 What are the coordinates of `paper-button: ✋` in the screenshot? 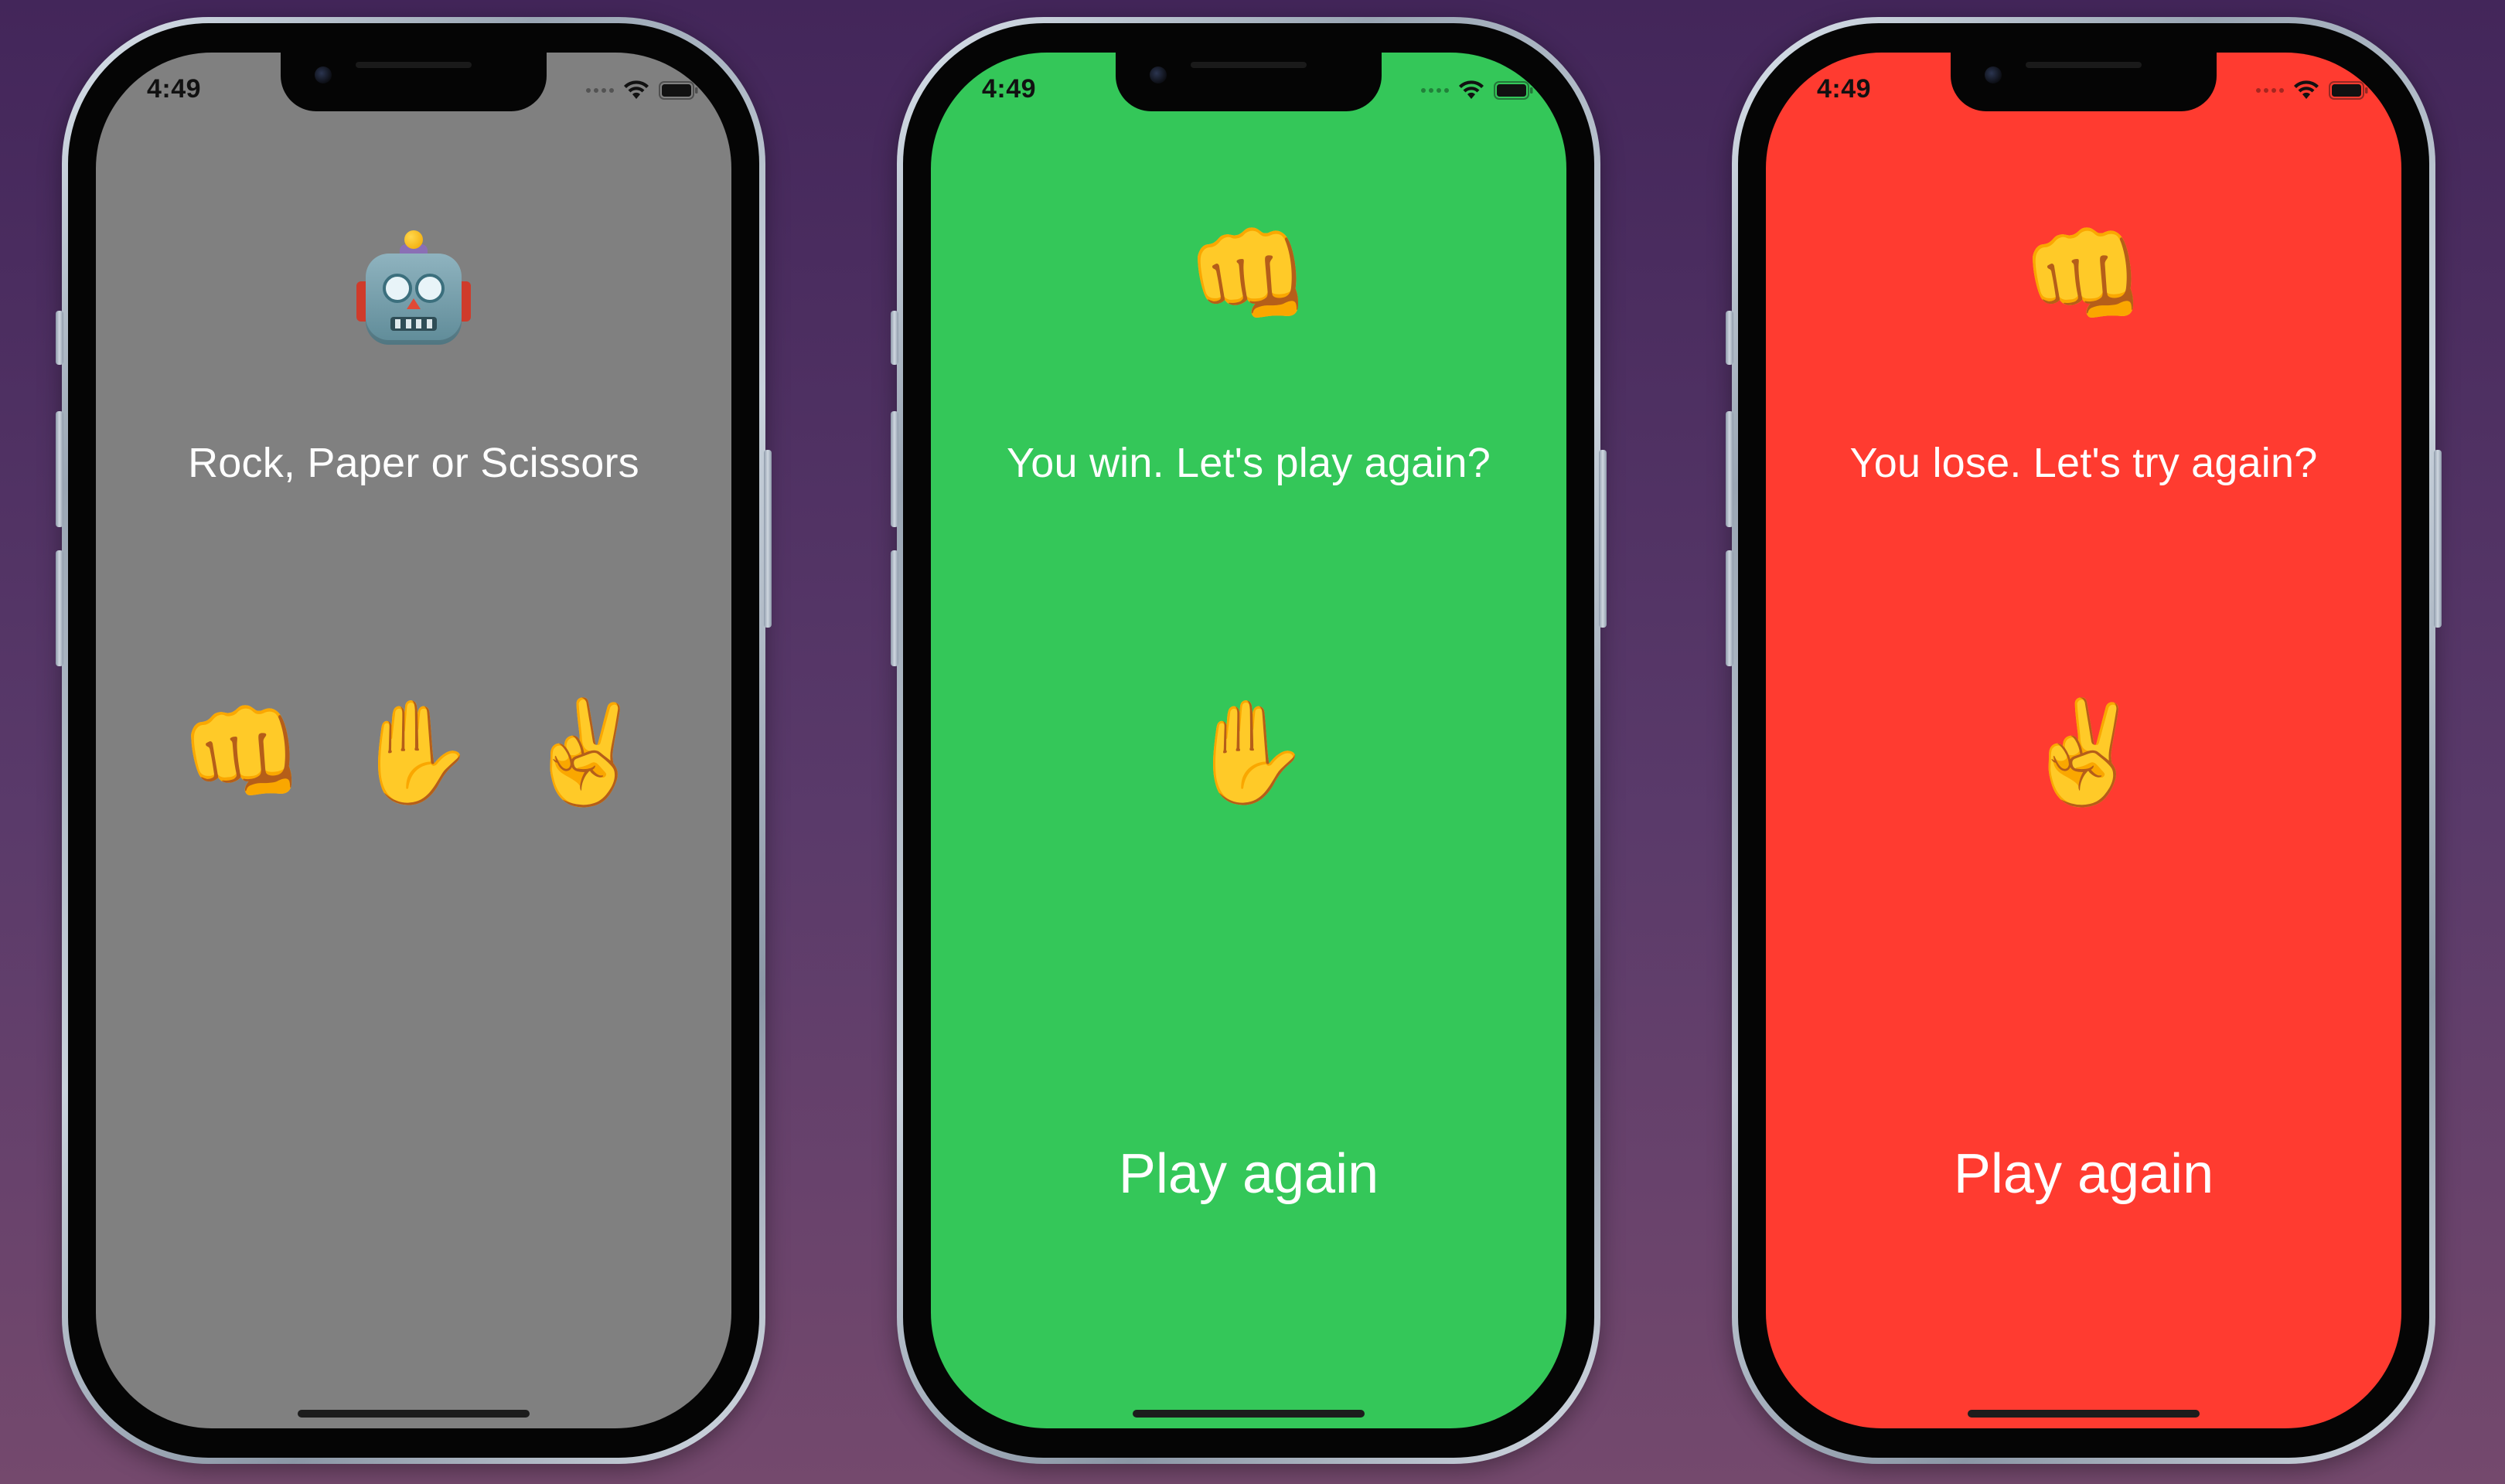 It's located at (413, 752).